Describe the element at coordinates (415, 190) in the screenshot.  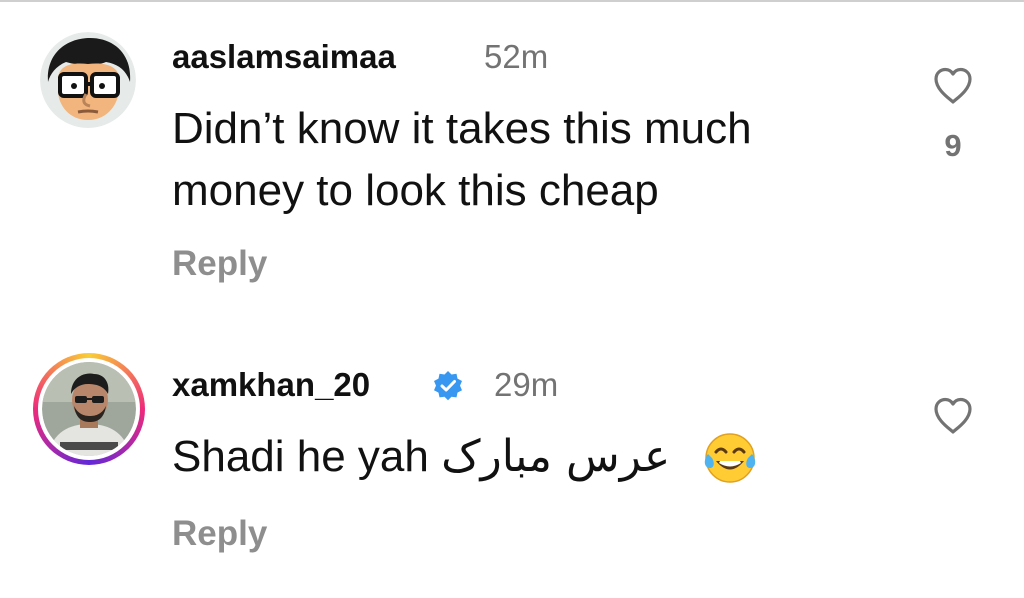
I see `comment-text-line-2: money to look this cheap` at that location.